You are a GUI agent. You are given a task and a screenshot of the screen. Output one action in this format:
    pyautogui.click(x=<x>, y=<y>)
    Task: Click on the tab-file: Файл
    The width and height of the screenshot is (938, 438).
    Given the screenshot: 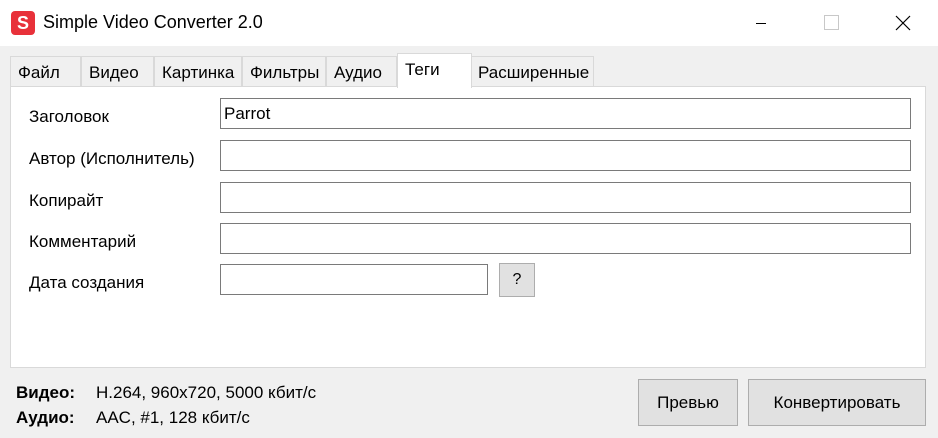 What is the action you would take?
    pyautogui.click(x=45, y=71)
    